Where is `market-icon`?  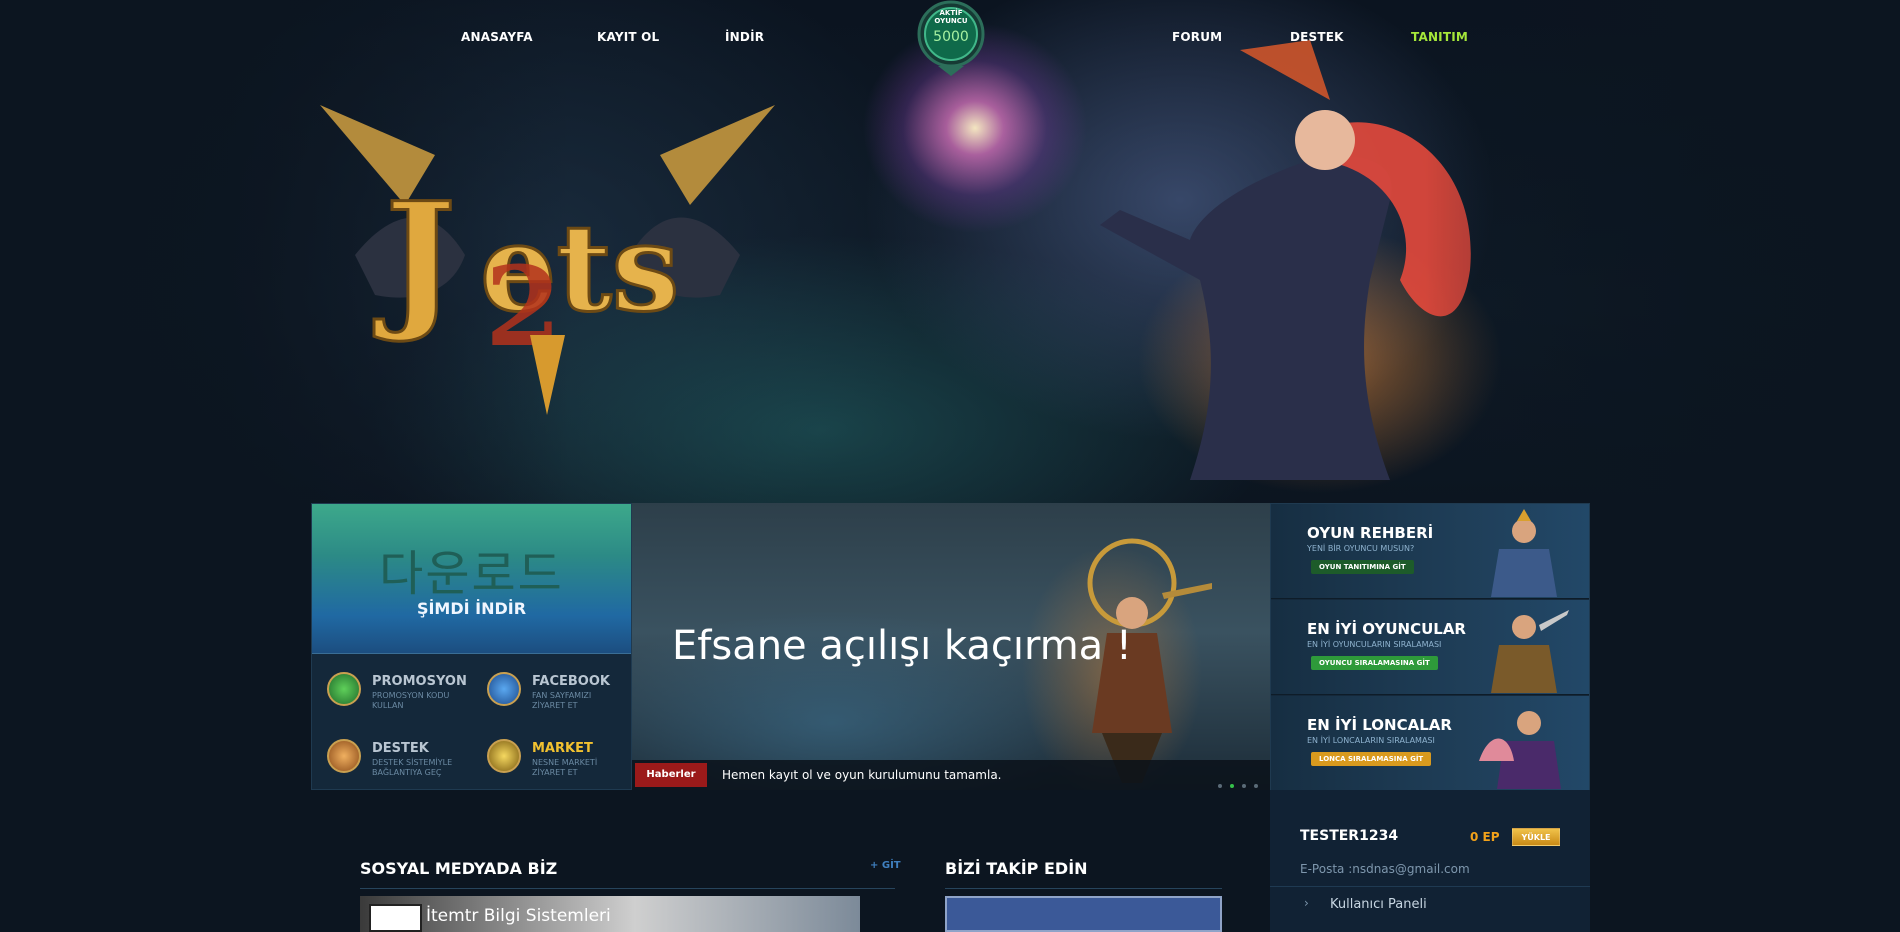
market-icon is located at coordinates (504, 756).